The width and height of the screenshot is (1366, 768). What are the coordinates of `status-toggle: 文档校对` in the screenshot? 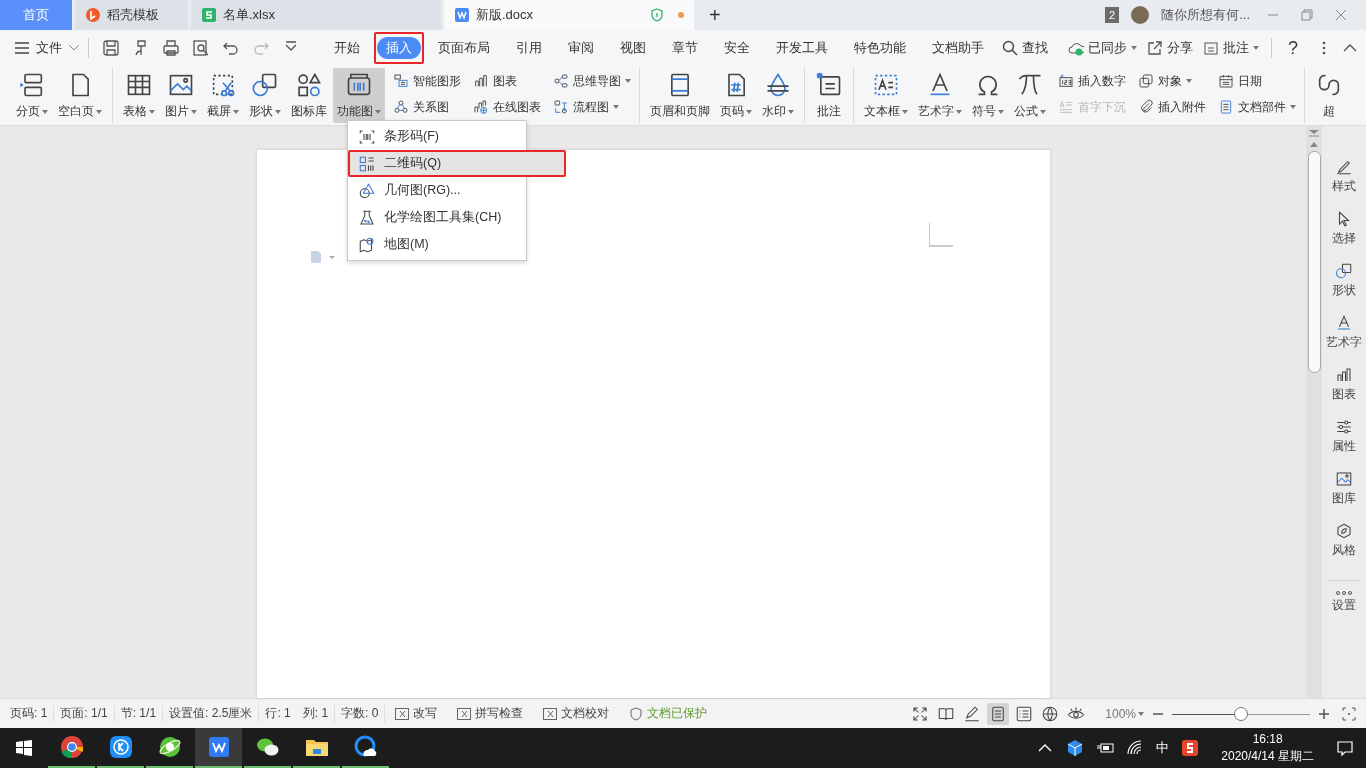 It's located at (576, 713).